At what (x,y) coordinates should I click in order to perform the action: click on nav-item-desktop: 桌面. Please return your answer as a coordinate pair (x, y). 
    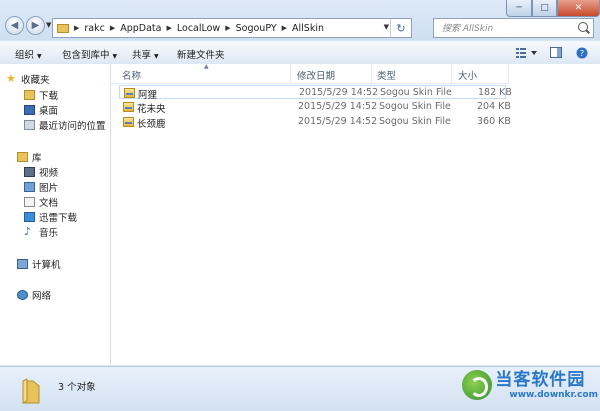
    Looking at the image, I should click on (41, 110).